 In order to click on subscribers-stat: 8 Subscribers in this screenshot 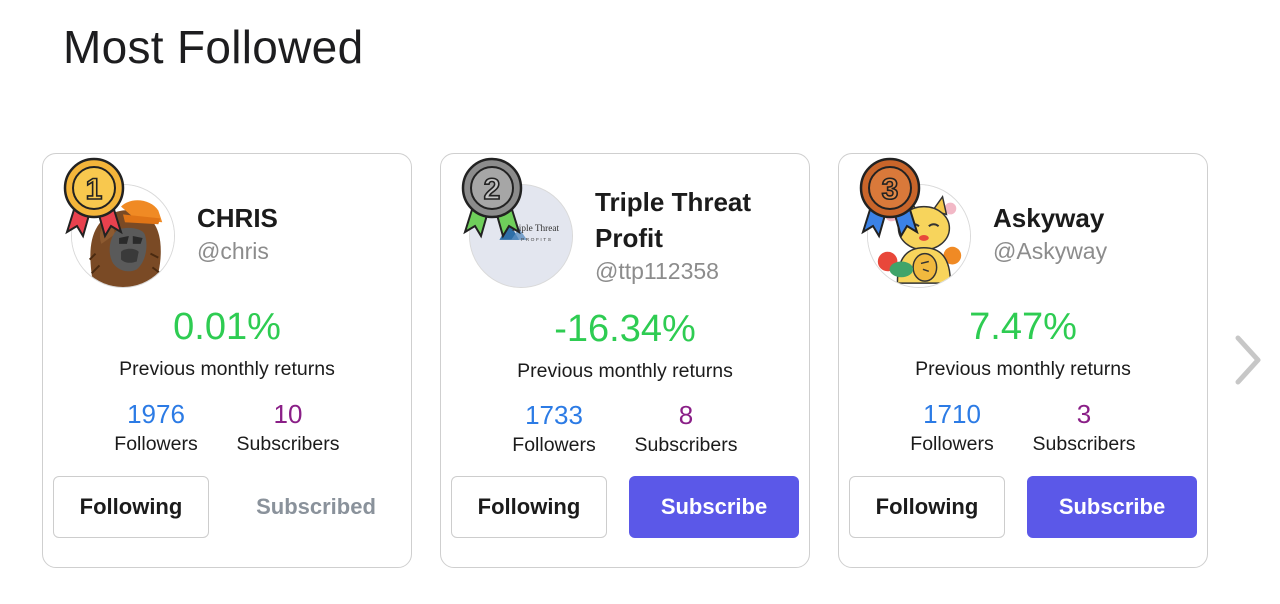, I will do `click(686, 428)`.